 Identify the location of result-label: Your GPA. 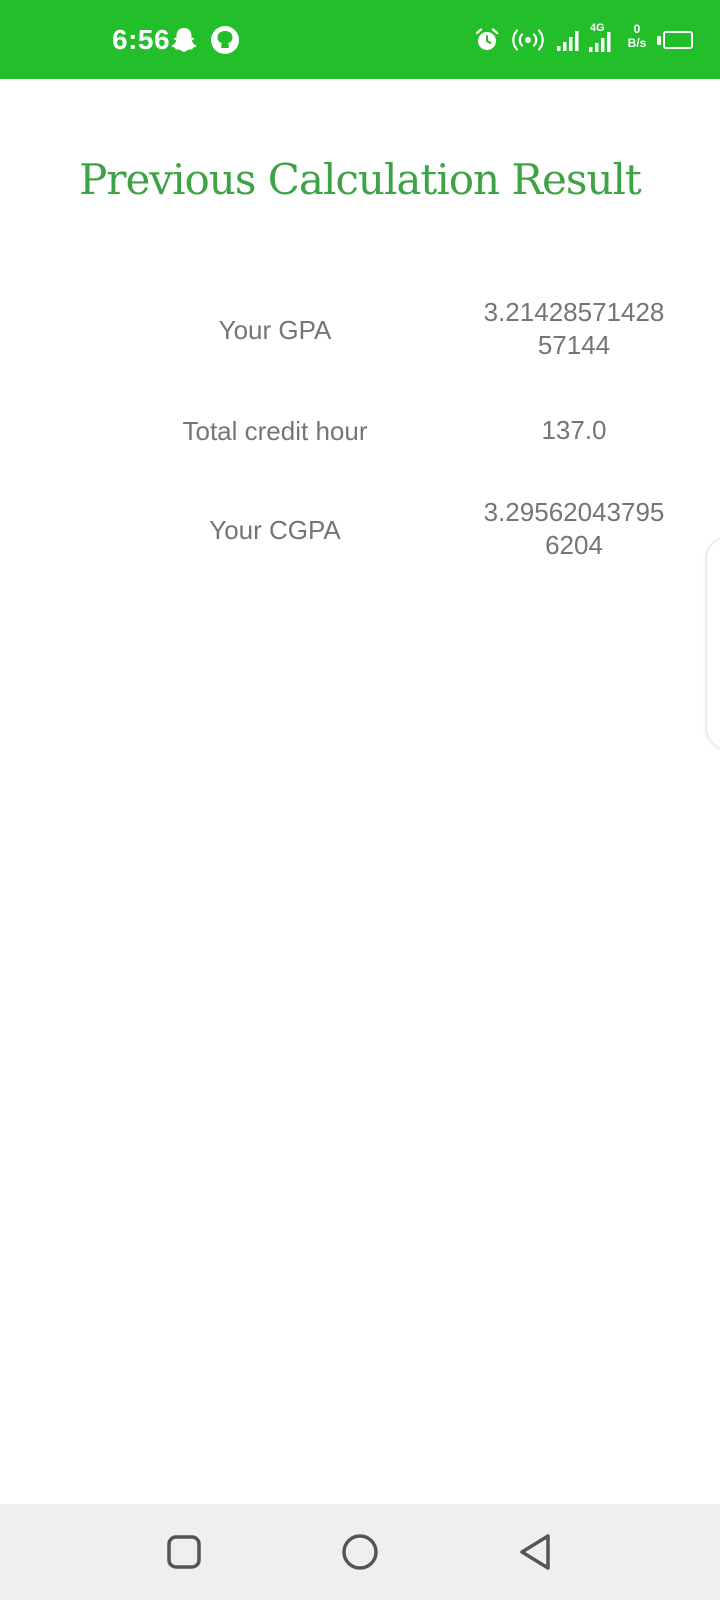
(275, 330).